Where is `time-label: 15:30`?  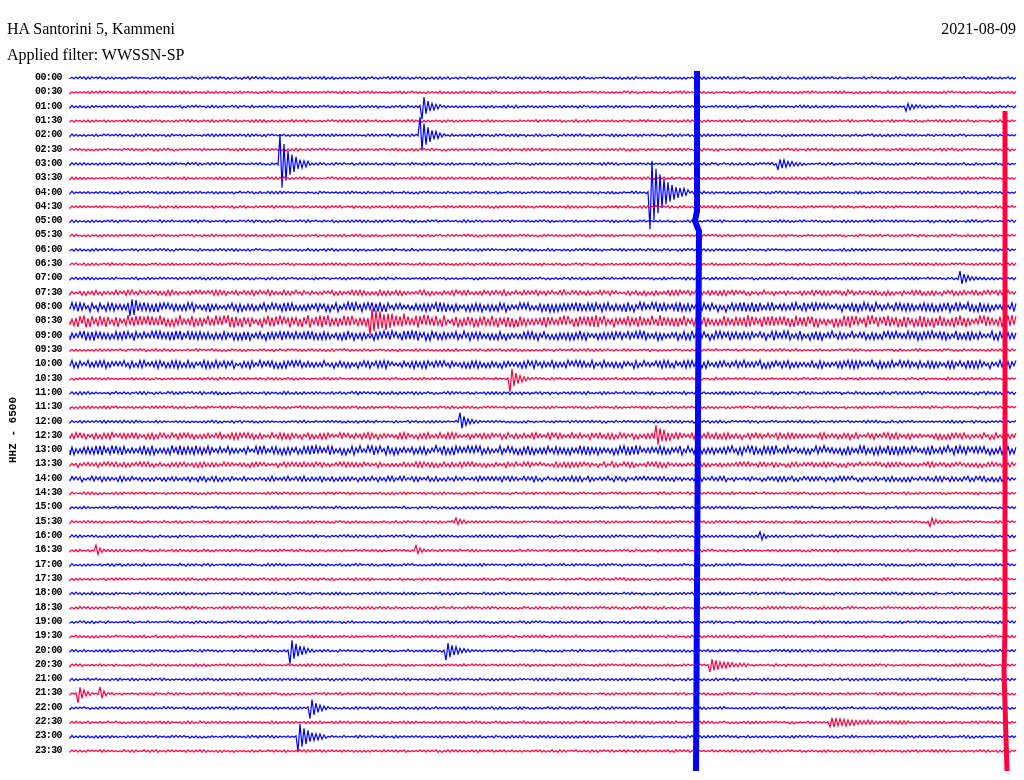
time-label: 15:30 is located at coordinates (48, 521).